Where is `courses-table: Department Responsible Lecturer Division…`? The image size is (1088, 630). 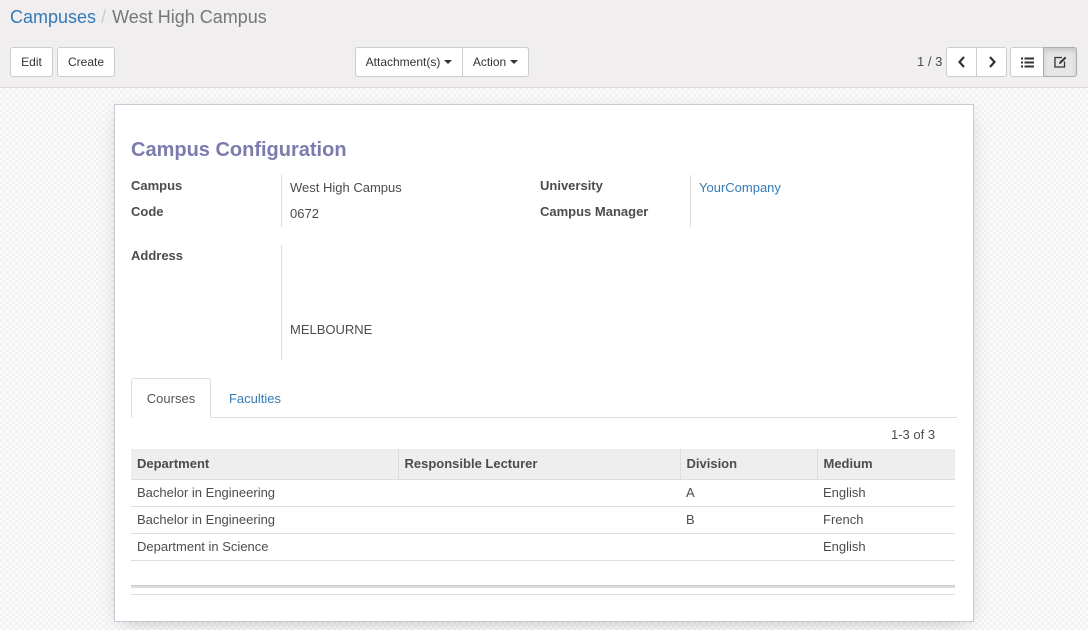 courses-table: Department Responsible Lecturer Division… is located at coordinates (543, 505).